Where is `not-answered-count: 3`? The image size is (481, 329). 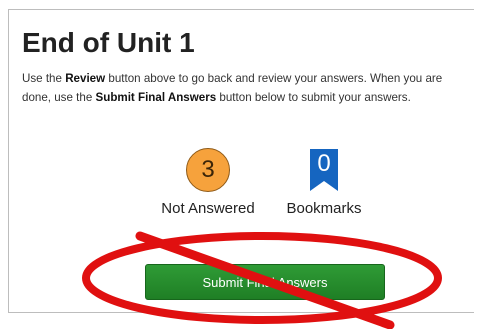 not-answered-count: 3 is located at coordinates (208, 169).